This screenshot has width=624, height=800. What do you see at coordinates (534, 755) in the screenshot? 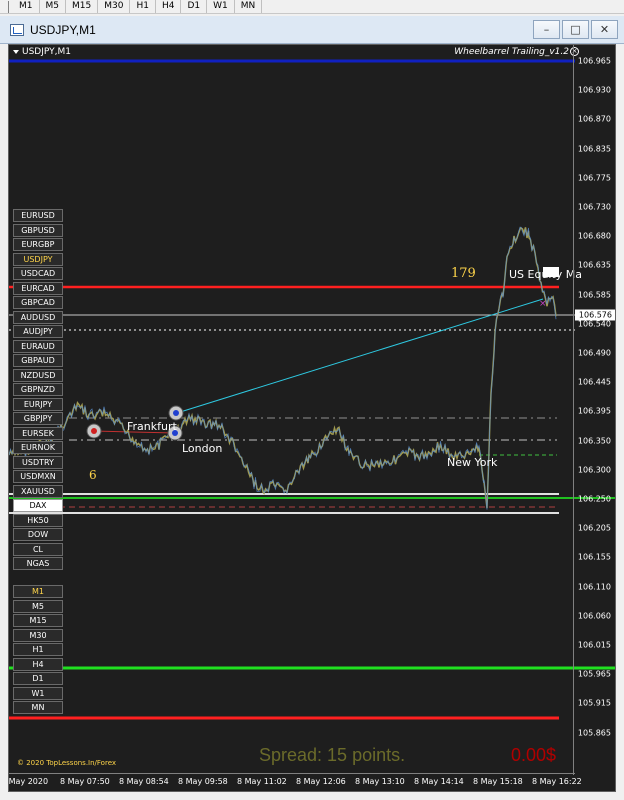
I see `profit-readout: 0.00$` at bounding box center [534, 755].